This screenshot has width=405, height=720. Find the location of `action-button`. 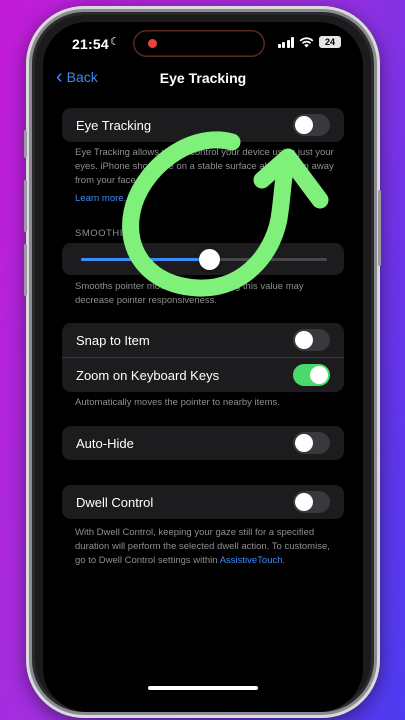

action-button is located at coordinates (25, 144).